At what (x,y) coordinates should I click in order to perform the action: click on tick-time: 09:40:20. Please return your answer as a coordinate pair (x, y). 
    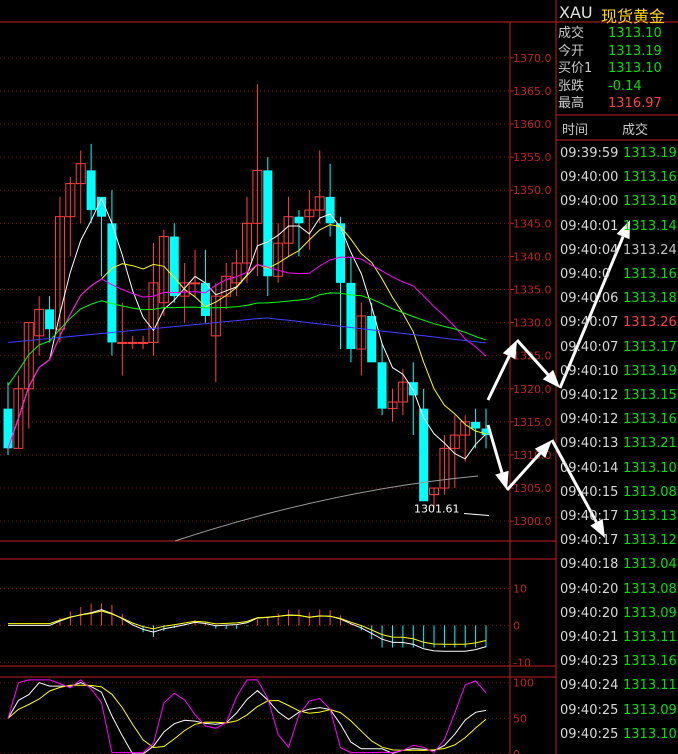
    Looking at the image, I should click on (589, 589).